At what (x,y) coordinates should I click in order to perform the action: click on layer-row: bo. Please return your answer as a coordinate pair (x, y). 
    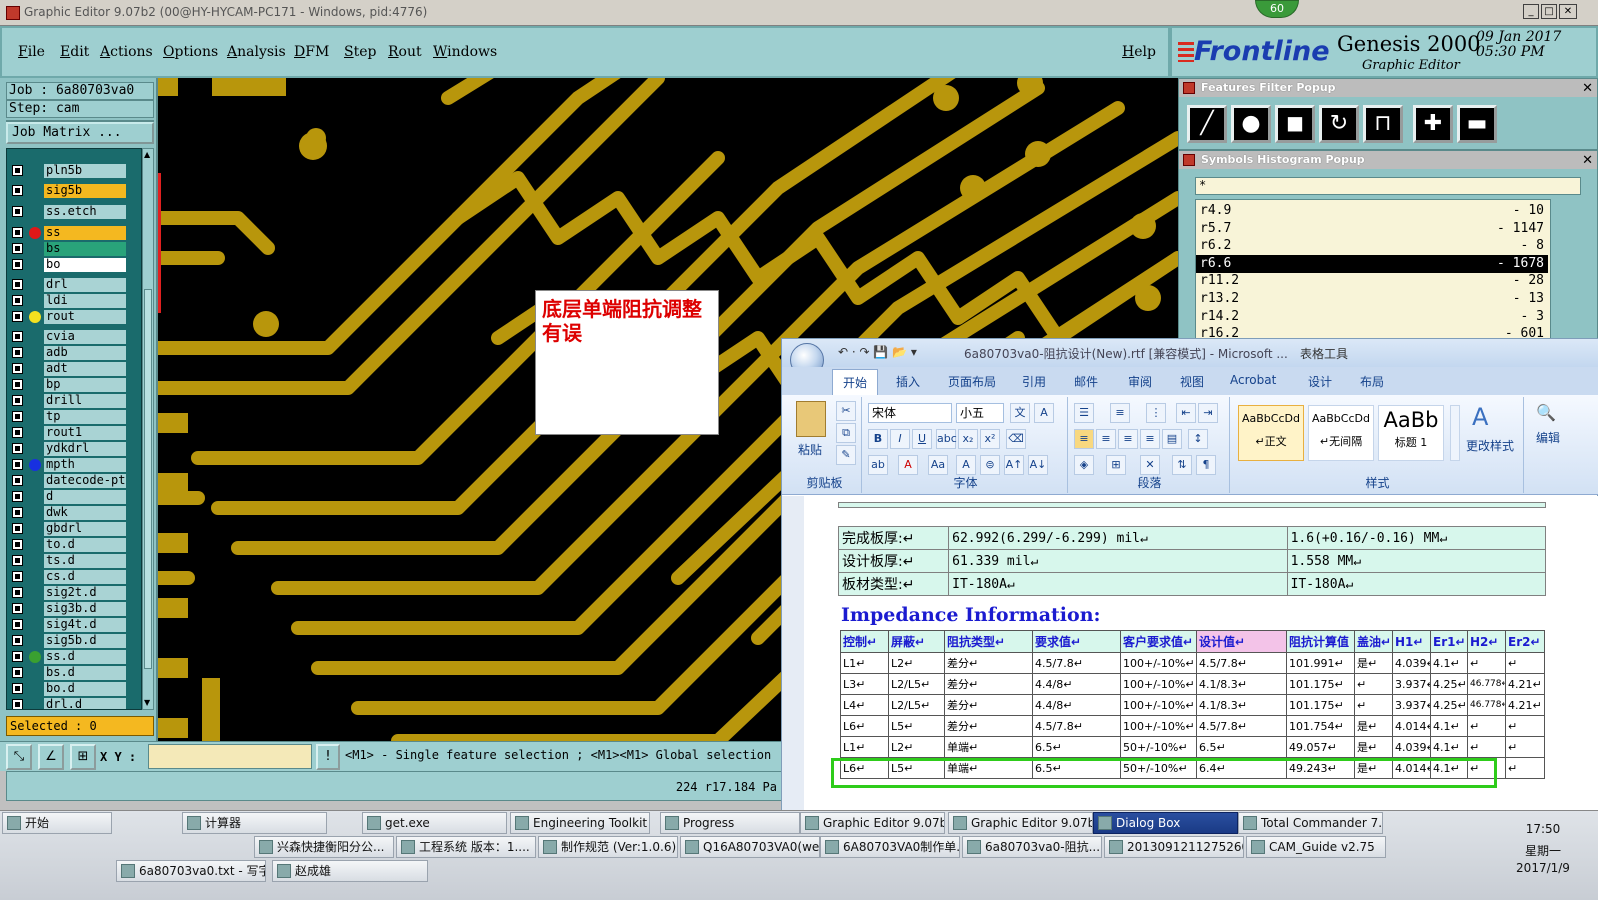
    Looking at the image, I should click on (74, 264).